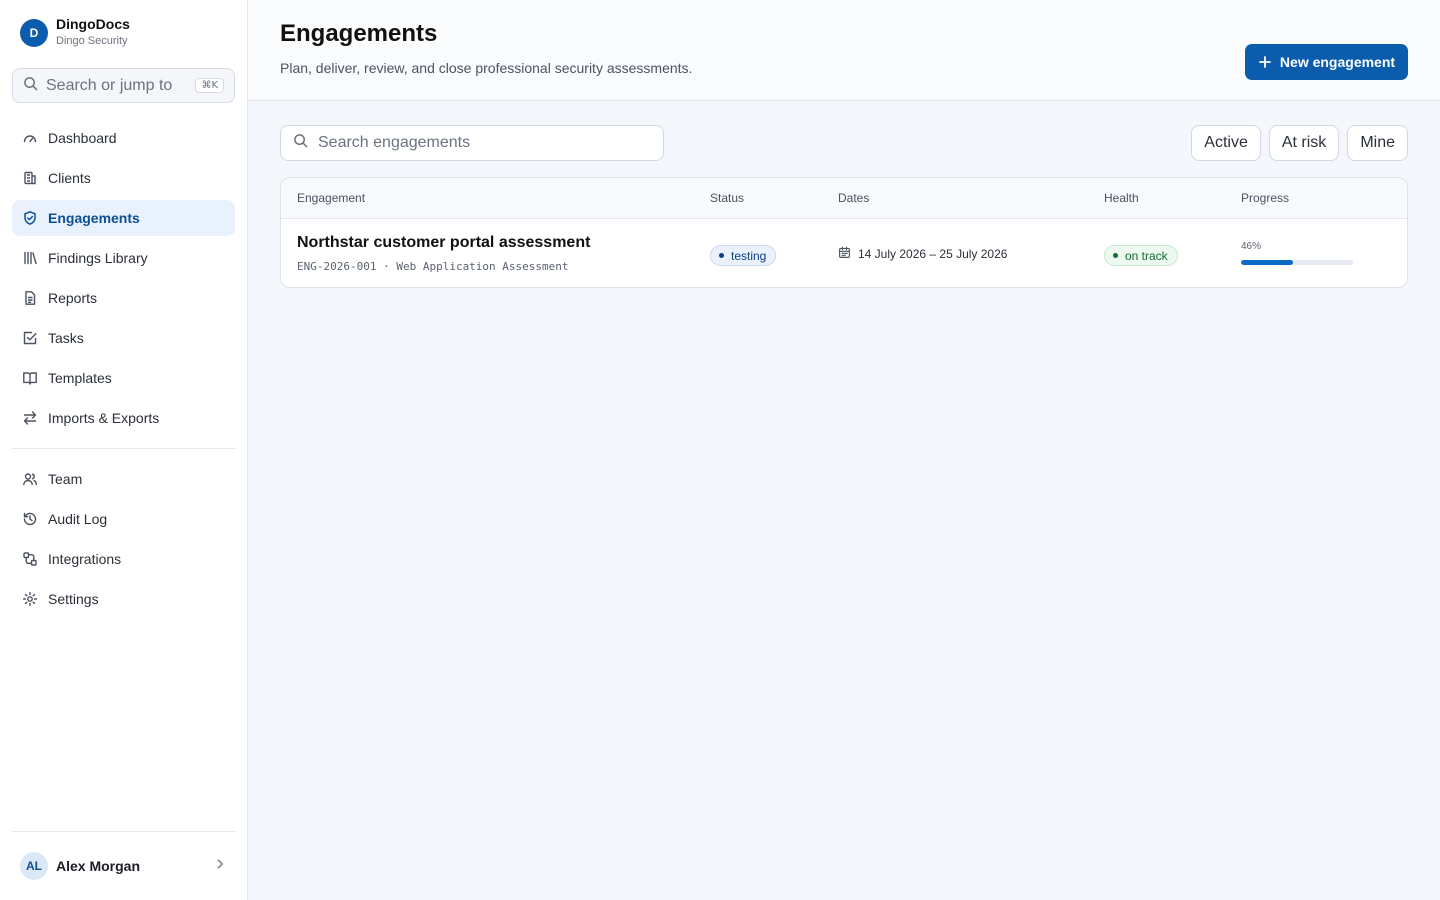  What do you see at coordinates (1146, 255) in the screenshot?
I see `health-label: on track` at bounding box center [1146, 255].